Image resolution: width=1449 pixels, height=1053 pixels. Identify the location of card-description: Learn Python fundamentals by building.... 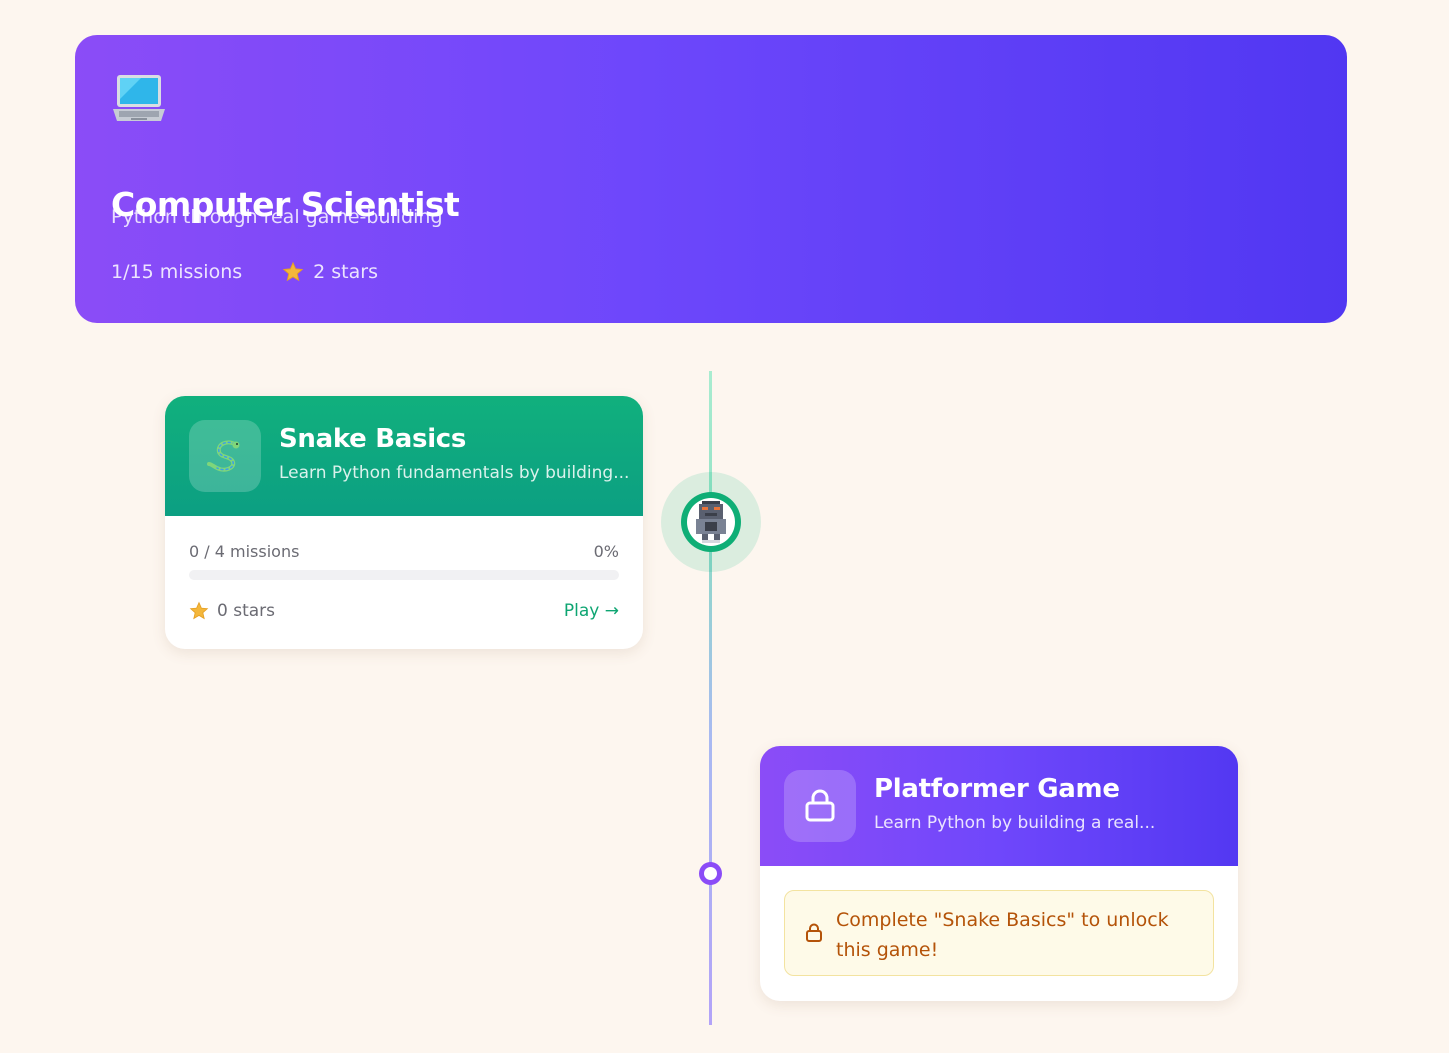
(454, 473).